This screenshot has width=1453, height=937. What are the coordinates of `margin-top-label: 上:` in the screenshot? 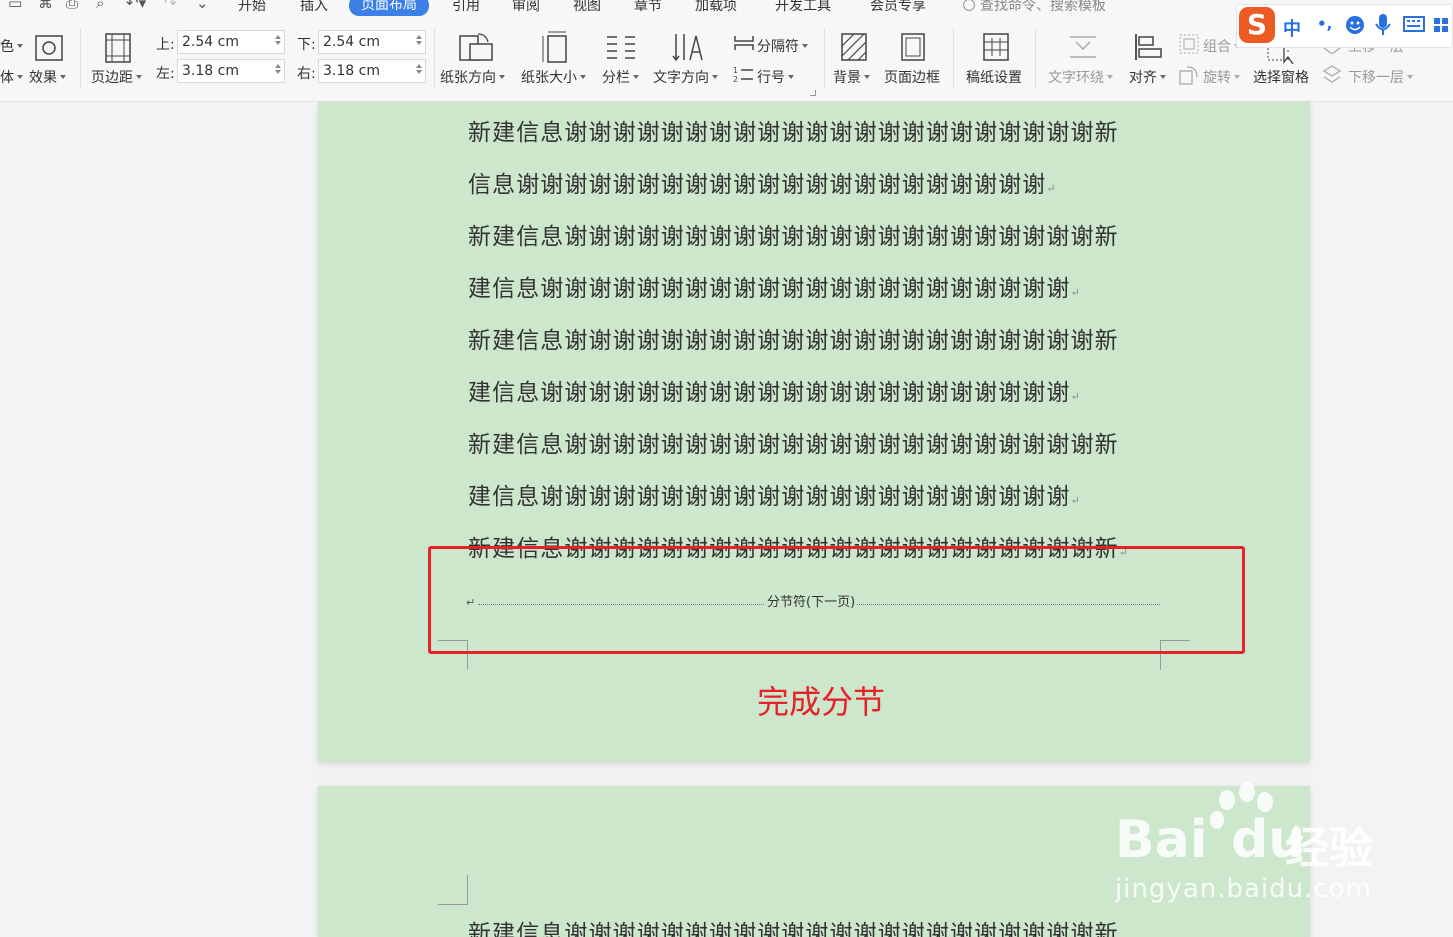 It's located at (165, 45).